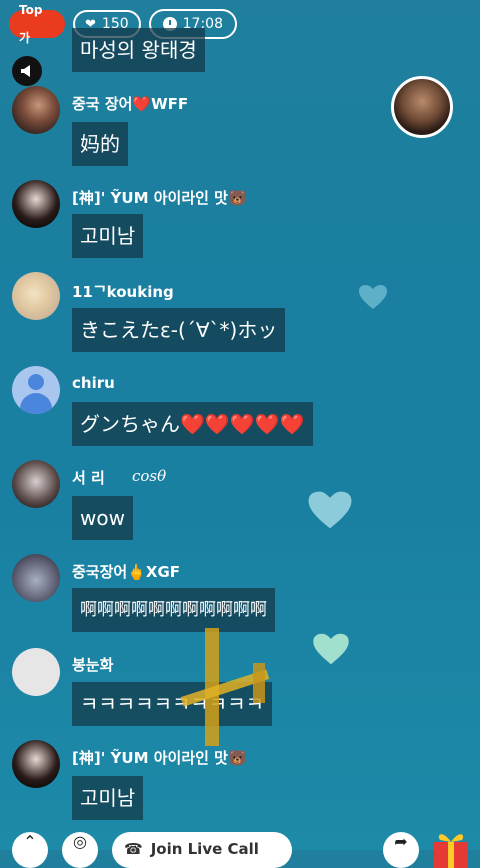 This screenshot has width=480, height=868. I want to click on host-avatar, so click(422, 107).